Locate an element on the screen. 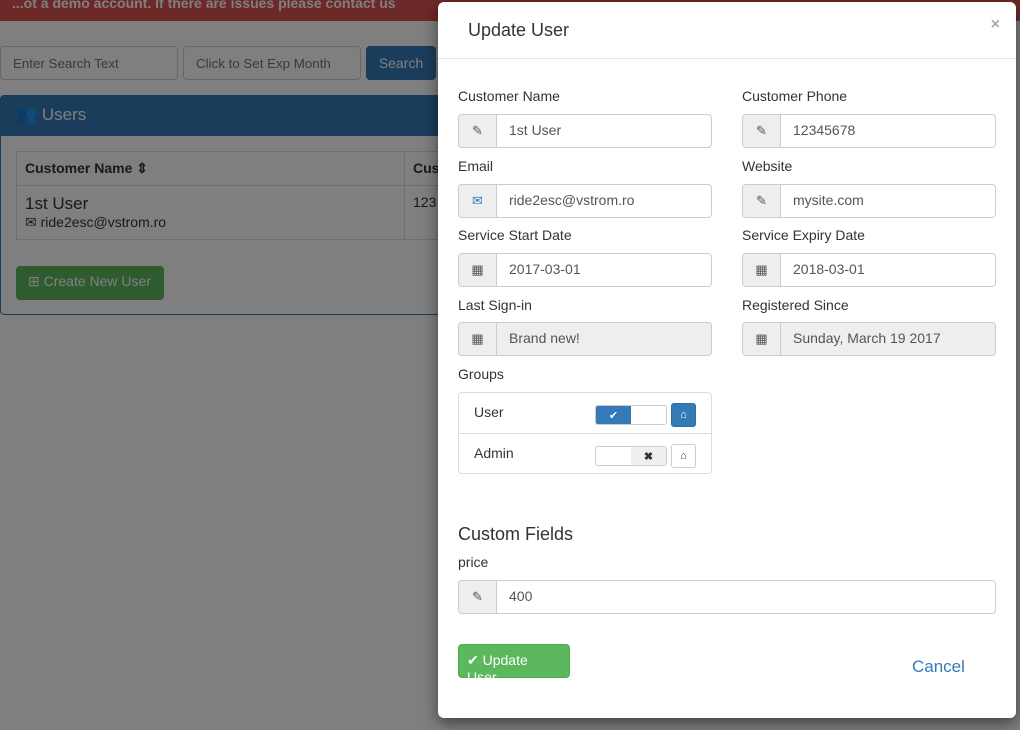  email-label: Email is located at coordinates (476, 166).